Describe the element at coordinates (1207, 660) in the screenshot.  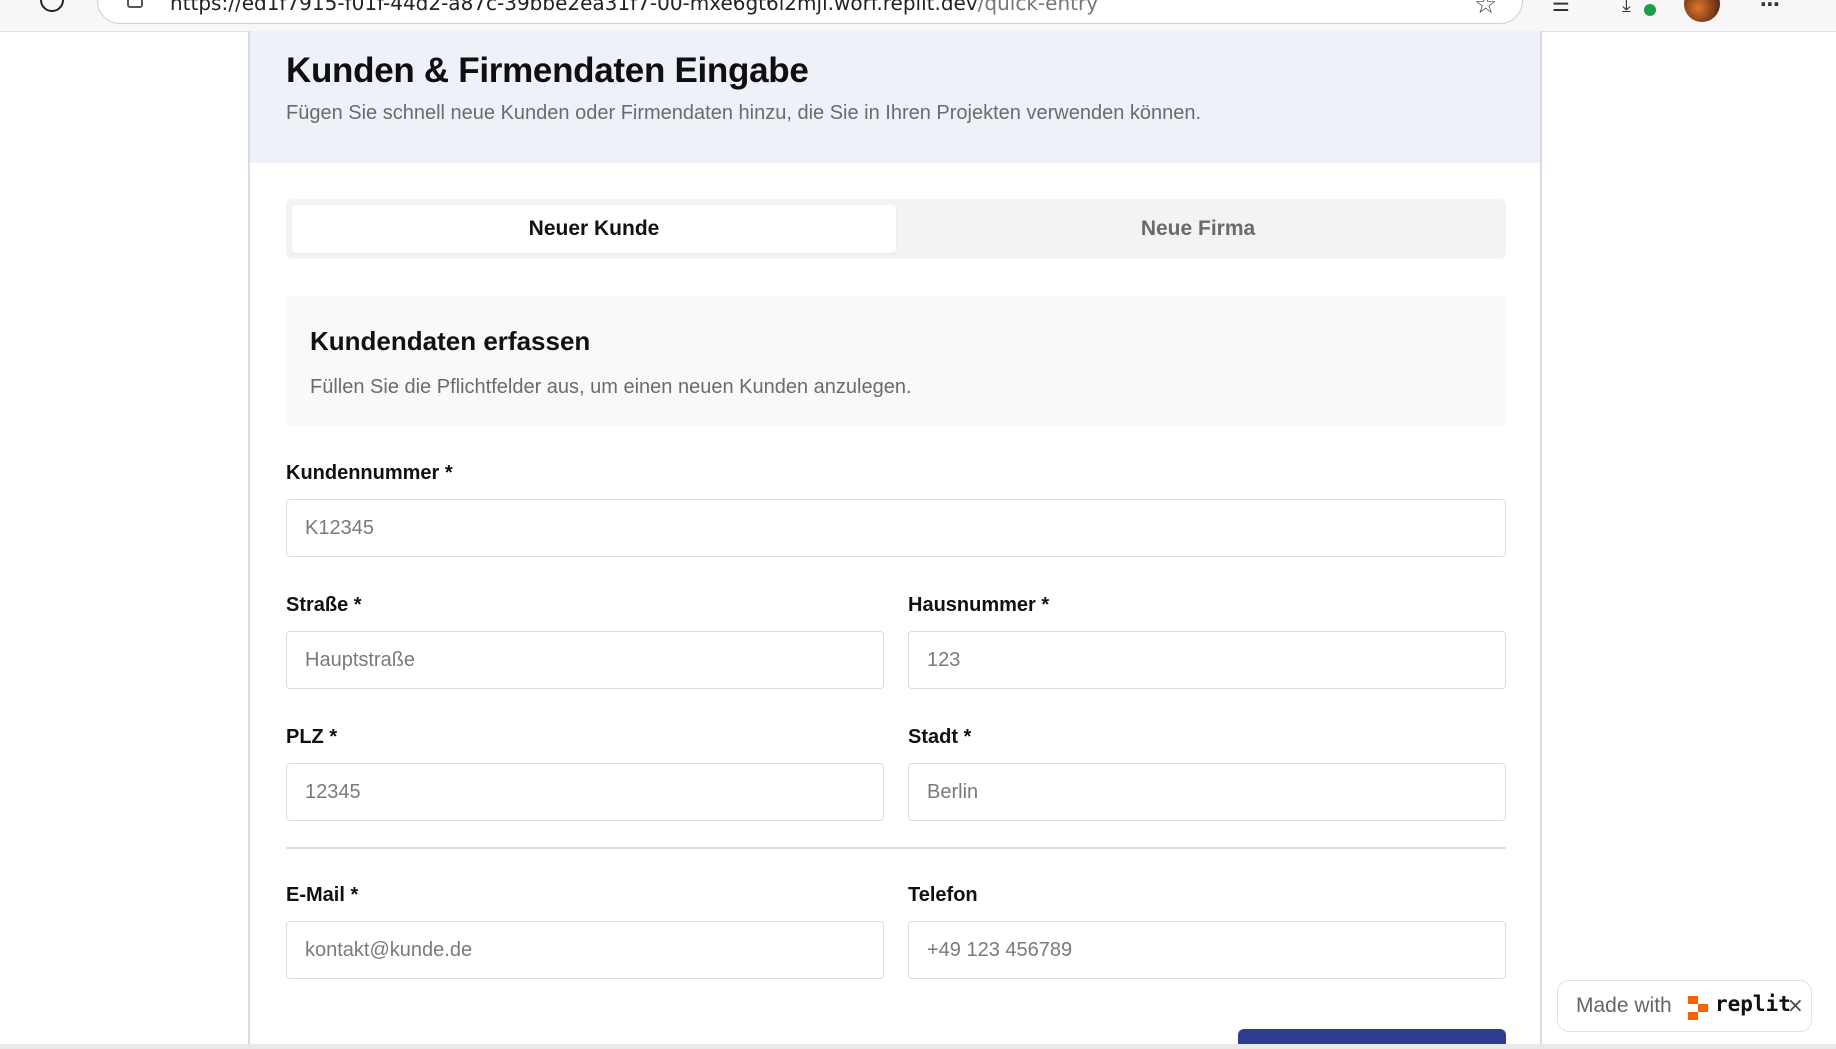
I see `hausnummer-input` at that location.